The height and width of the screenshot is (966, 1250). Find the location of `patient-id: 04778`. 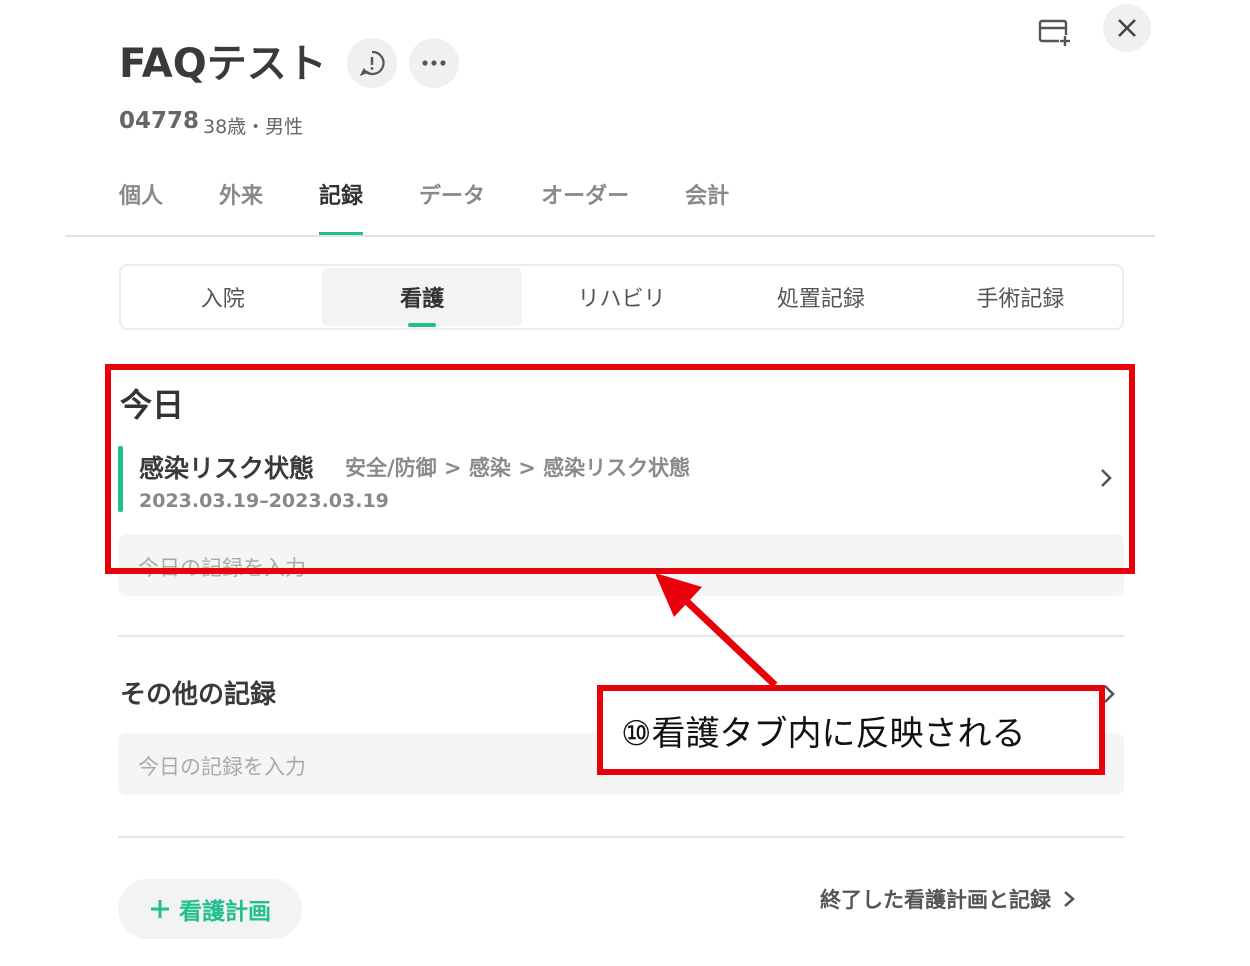

patient-id: 04778 is located at coordinates (159, 121).